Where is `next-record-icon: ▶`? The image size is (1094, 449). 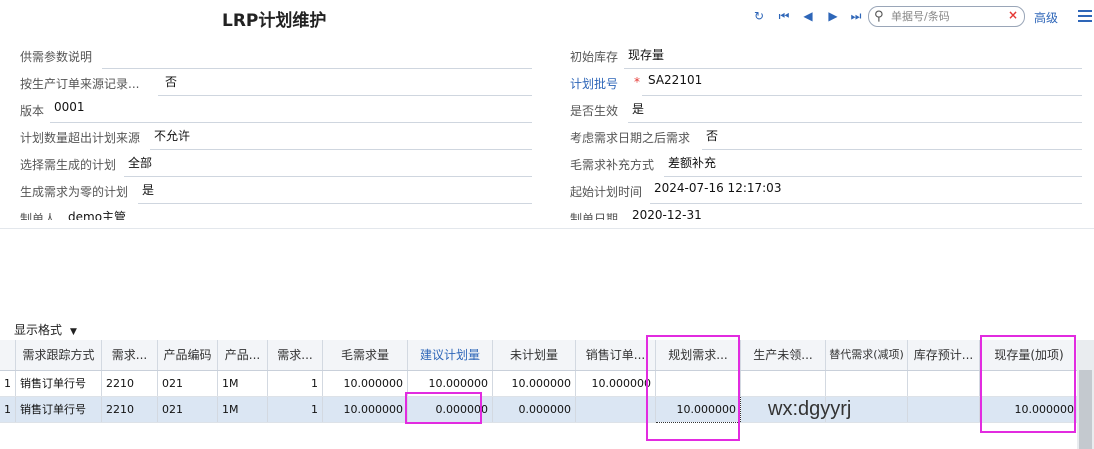
next-record-icon: ▶ is located at coordinates (833, 16).